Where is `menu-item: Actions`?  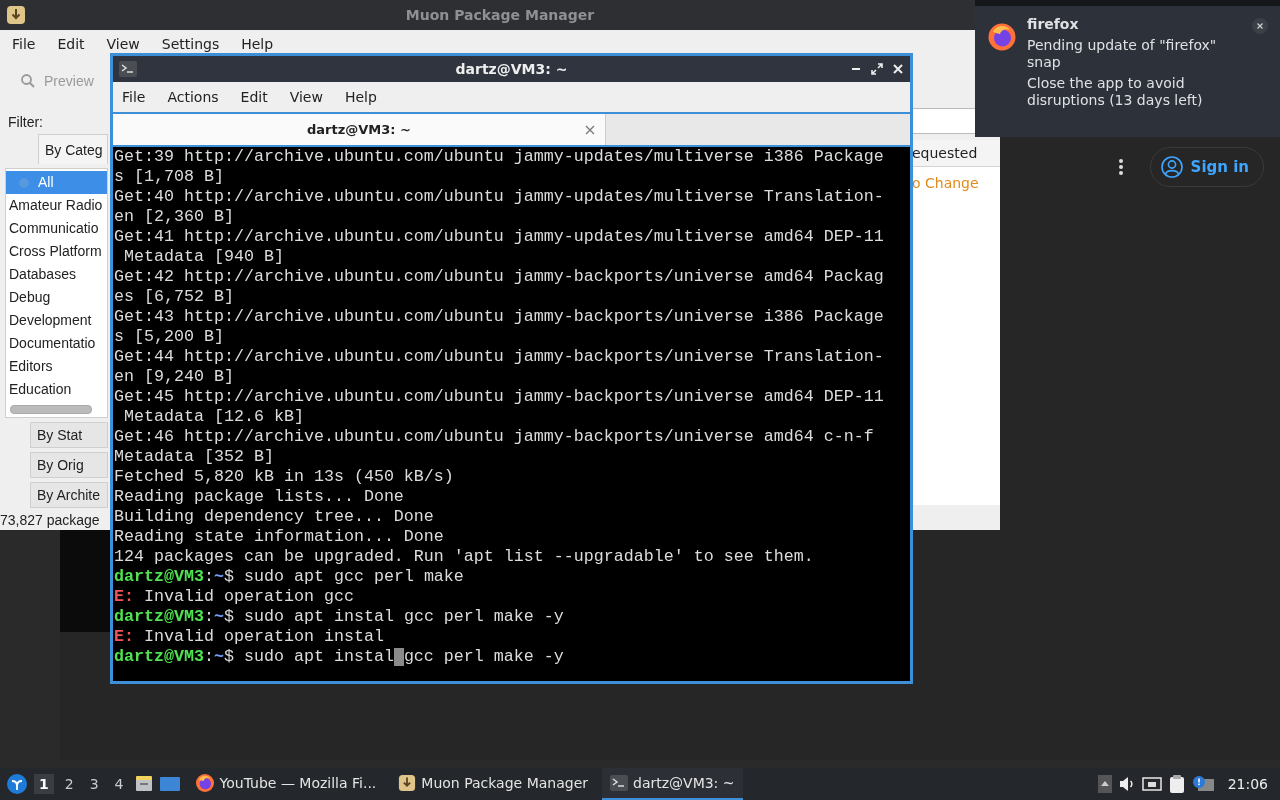 menu-item: Actions is located at coordinates (193, 97).